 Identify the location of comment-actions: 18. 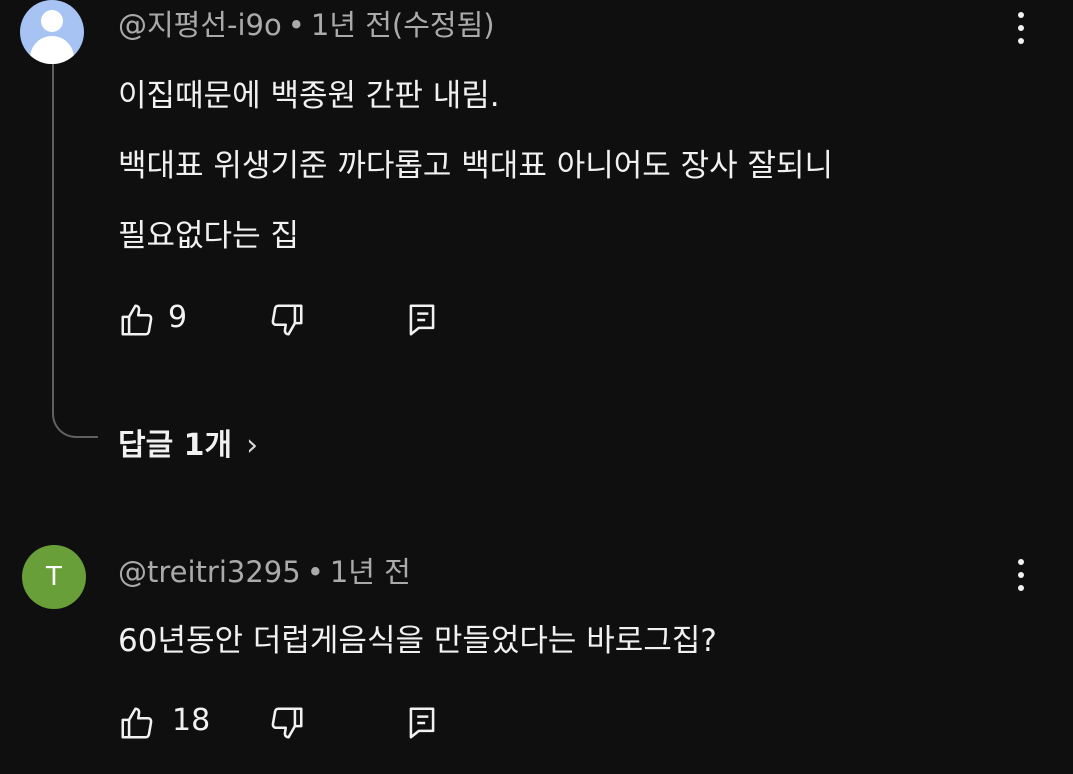
(288, 723).